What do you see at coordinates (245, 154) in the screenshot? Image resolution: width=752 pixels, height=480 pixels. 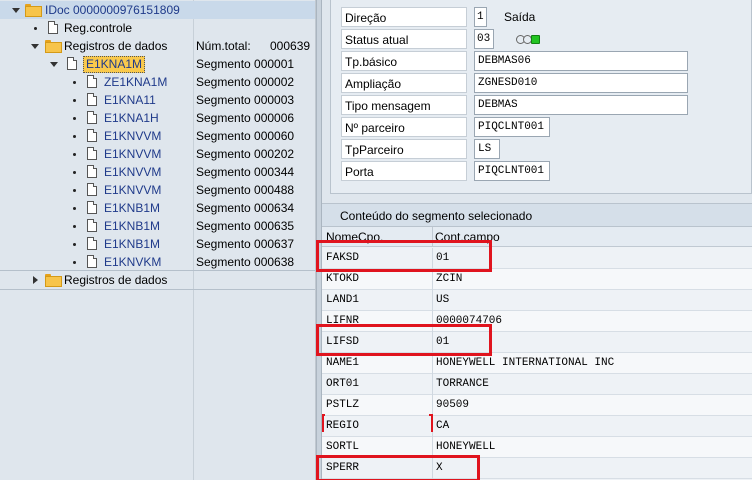 I see `segment-number: Segmento 000202` at bounding box center [245, 154].